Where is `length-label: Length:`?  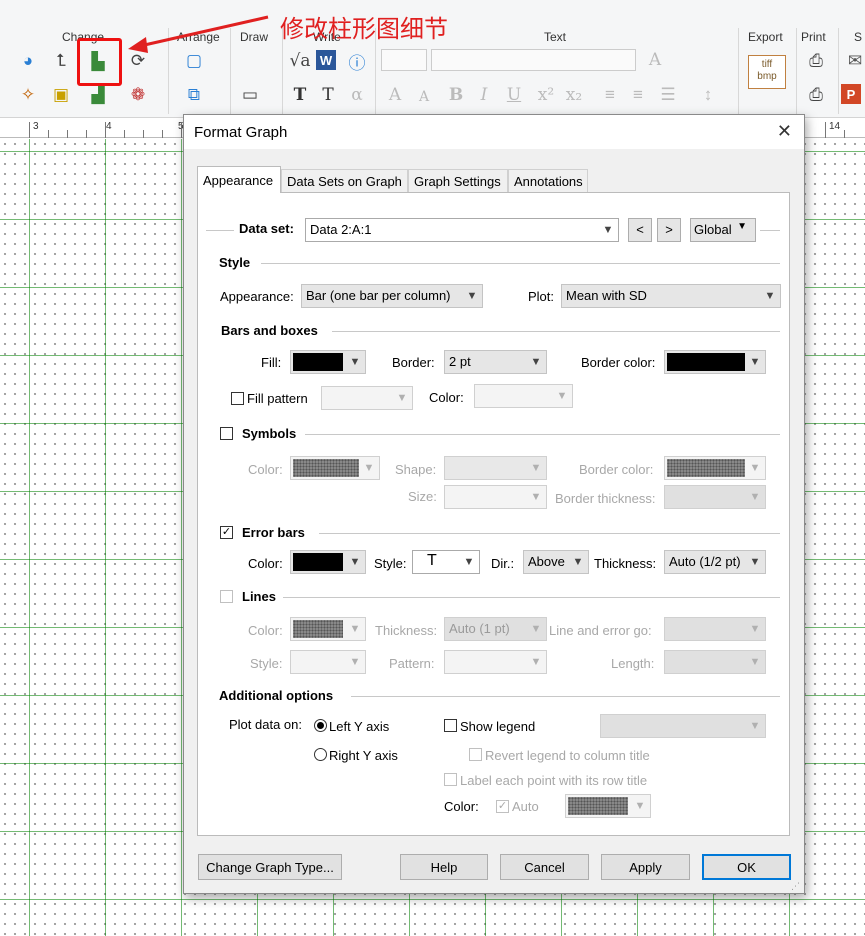
length-label: Length: is located at coordinates (633, 663).